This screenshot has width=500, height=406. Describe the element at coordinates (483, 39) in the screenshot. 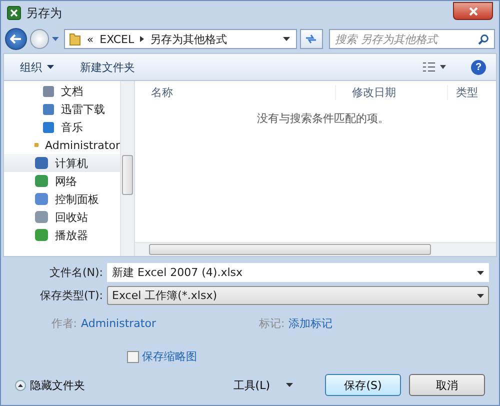

I see `search-icon` at that location.